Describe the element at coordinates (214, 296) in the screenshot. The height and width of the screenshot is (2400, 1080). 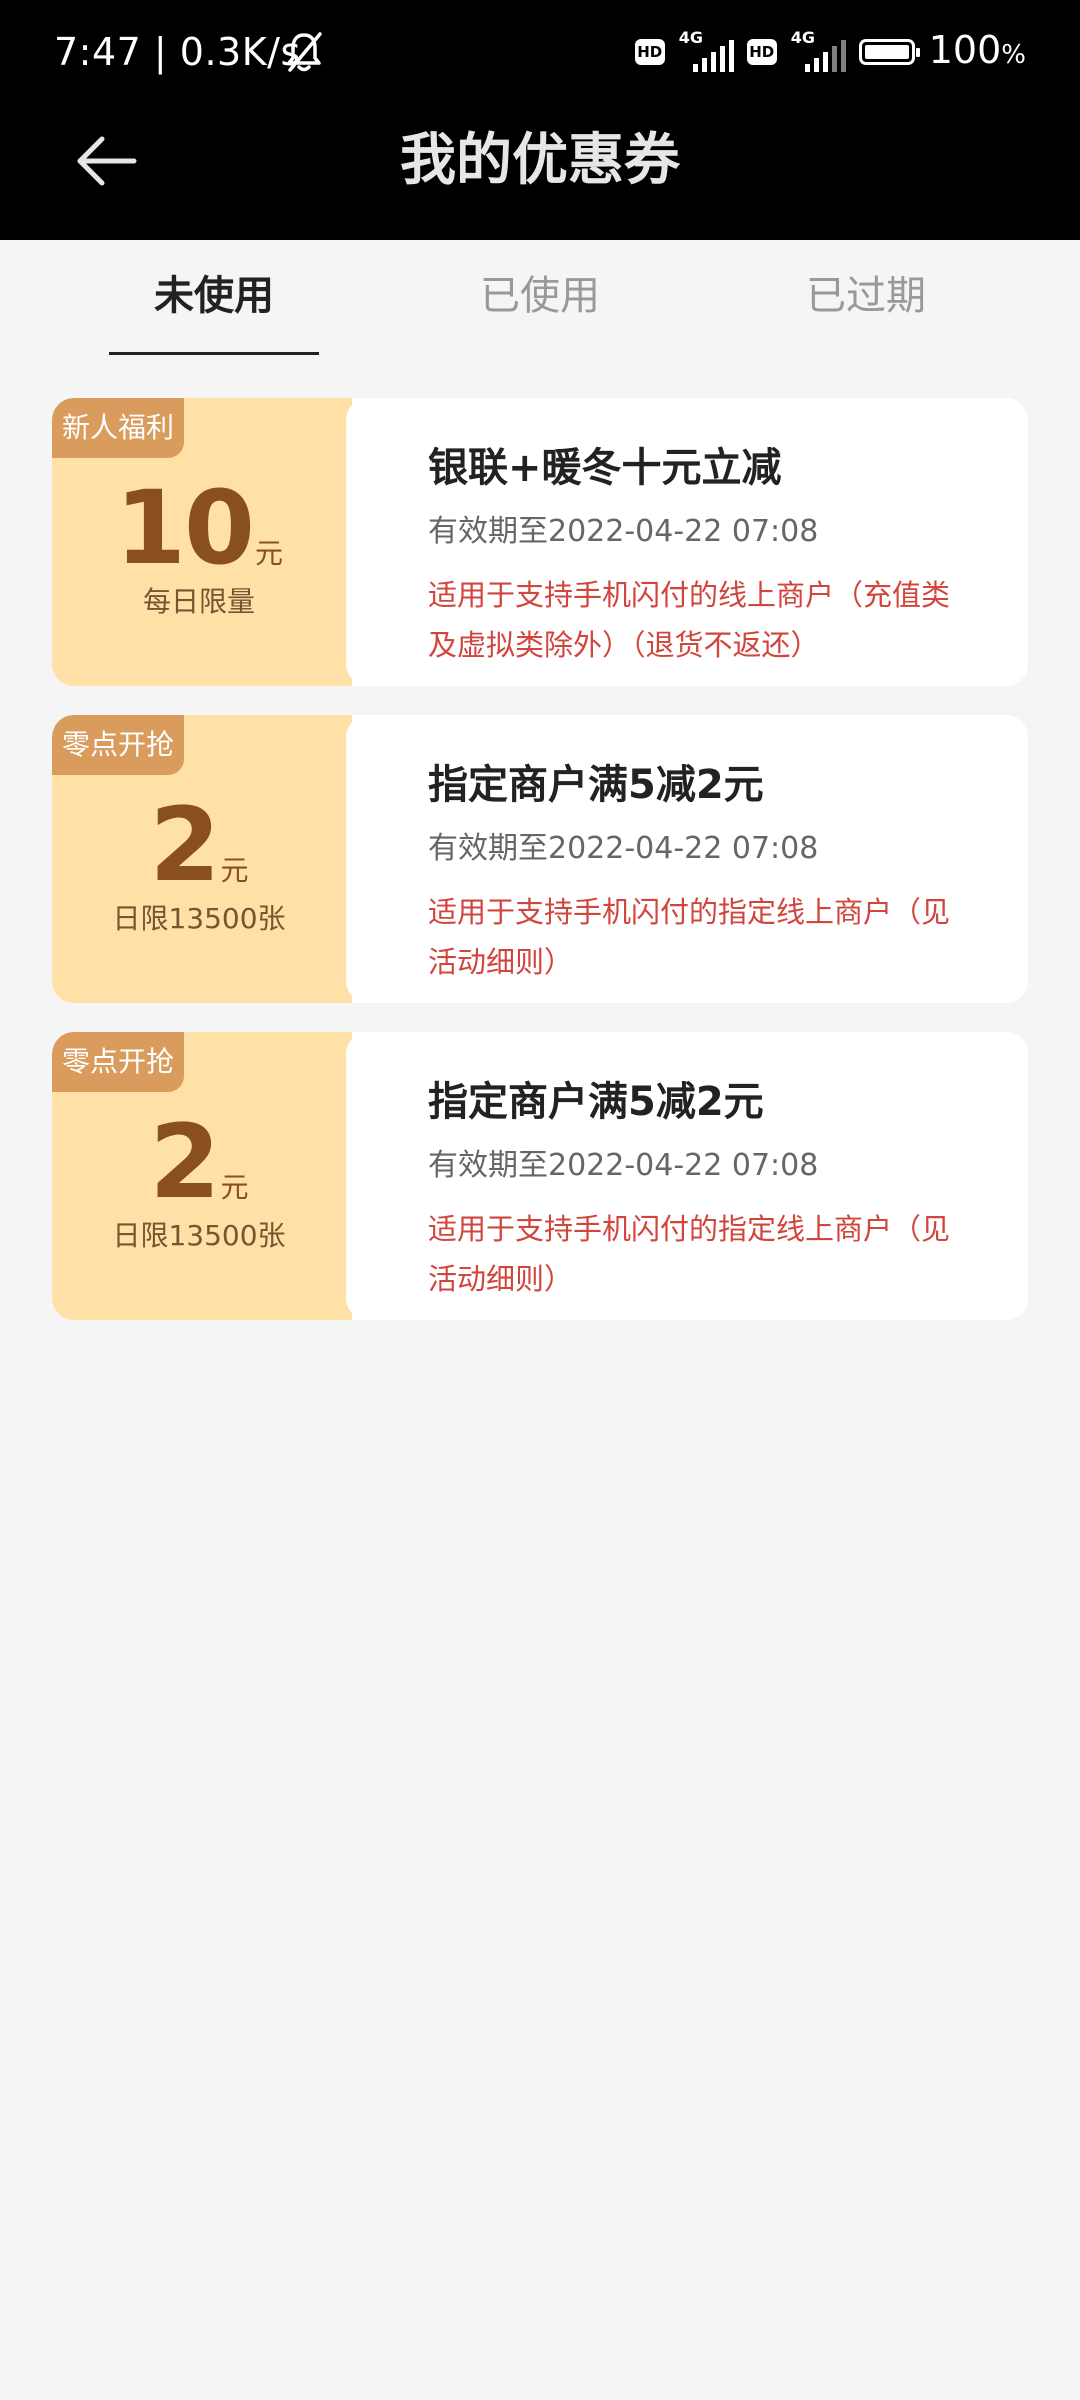
I see `tab-unused: 未使用` at that location.